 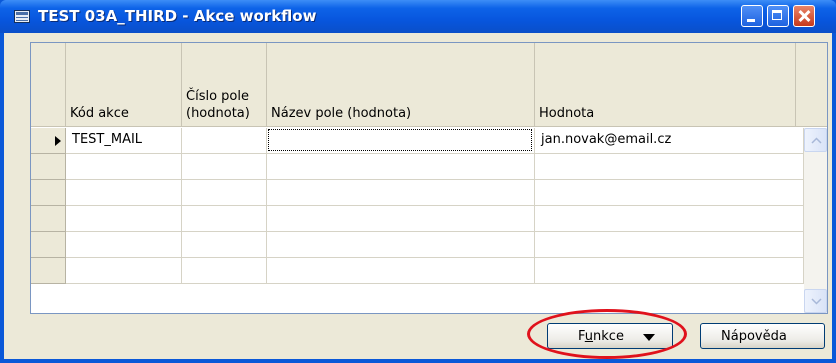 What do you see at coordinates (567, 113) in the screenshot?
I see `column-header-label: Hodnota` at bounding box center [567, 113].